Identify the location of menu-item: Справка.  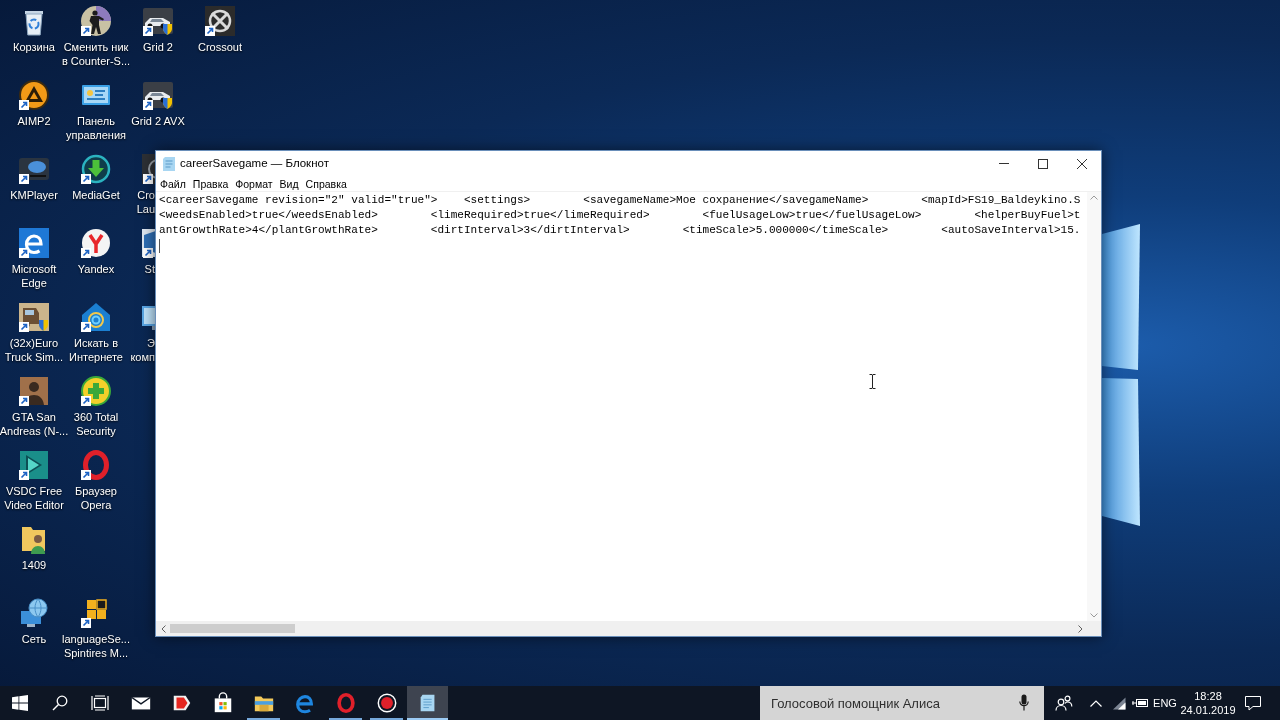
(326, 183).